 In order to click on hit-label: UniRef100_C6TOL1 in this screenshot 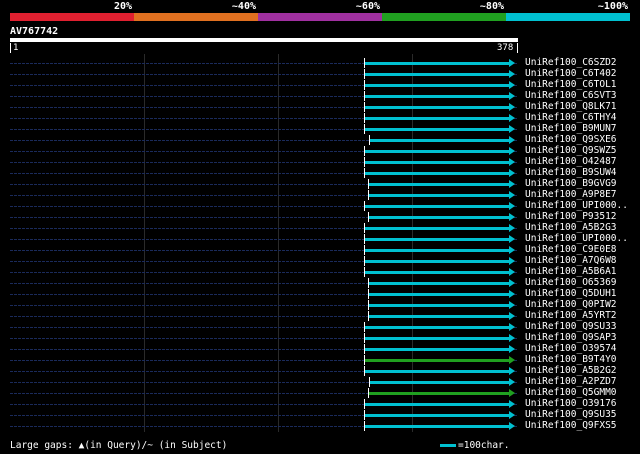, I will do `click(571, 84)`.